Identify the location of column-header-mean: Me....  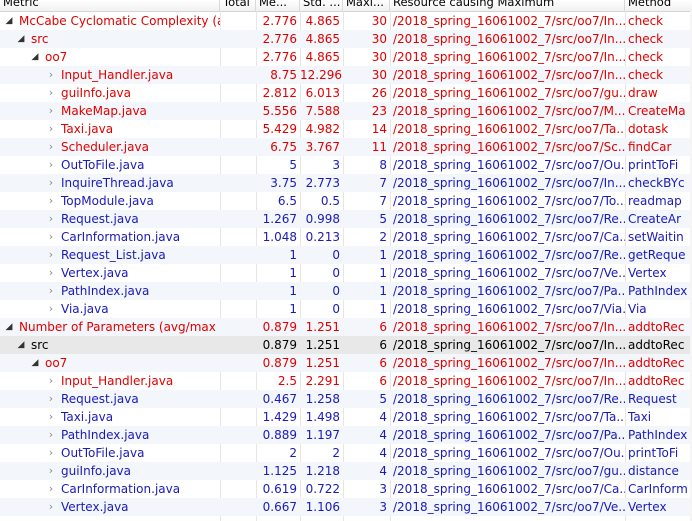
(278, 5).